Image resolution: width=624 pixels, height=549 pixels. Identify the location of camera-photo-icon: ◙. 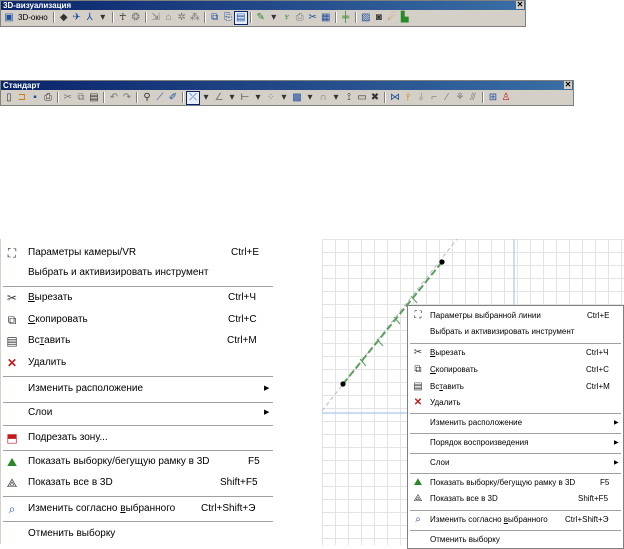
(379, 18).